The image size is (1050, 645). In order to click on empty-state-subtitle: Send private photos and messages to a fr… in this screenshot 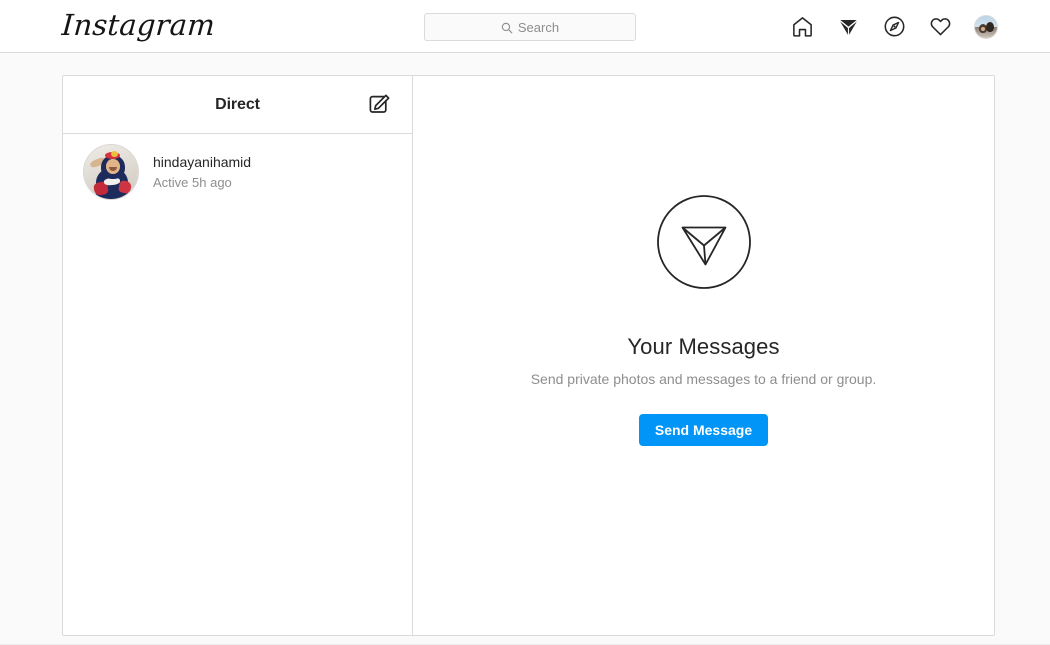, I will do `click(703, 378)`.